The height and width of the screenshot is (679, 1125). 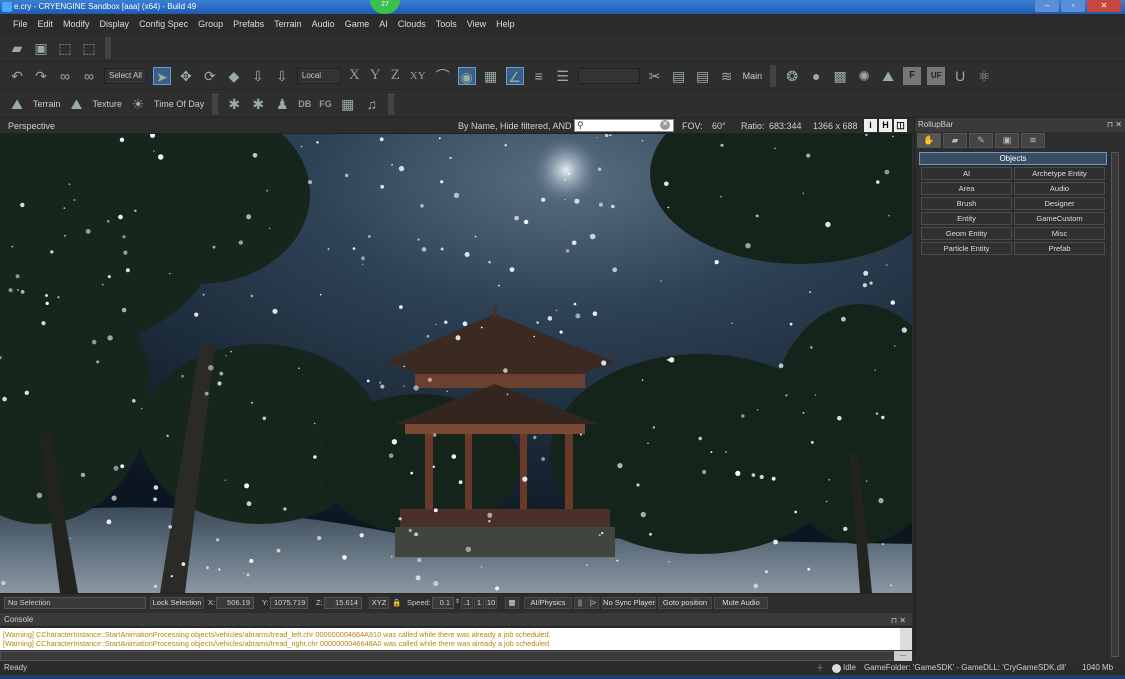 I want to click on object-entity-button: Entity, so click(x=966, y=218).